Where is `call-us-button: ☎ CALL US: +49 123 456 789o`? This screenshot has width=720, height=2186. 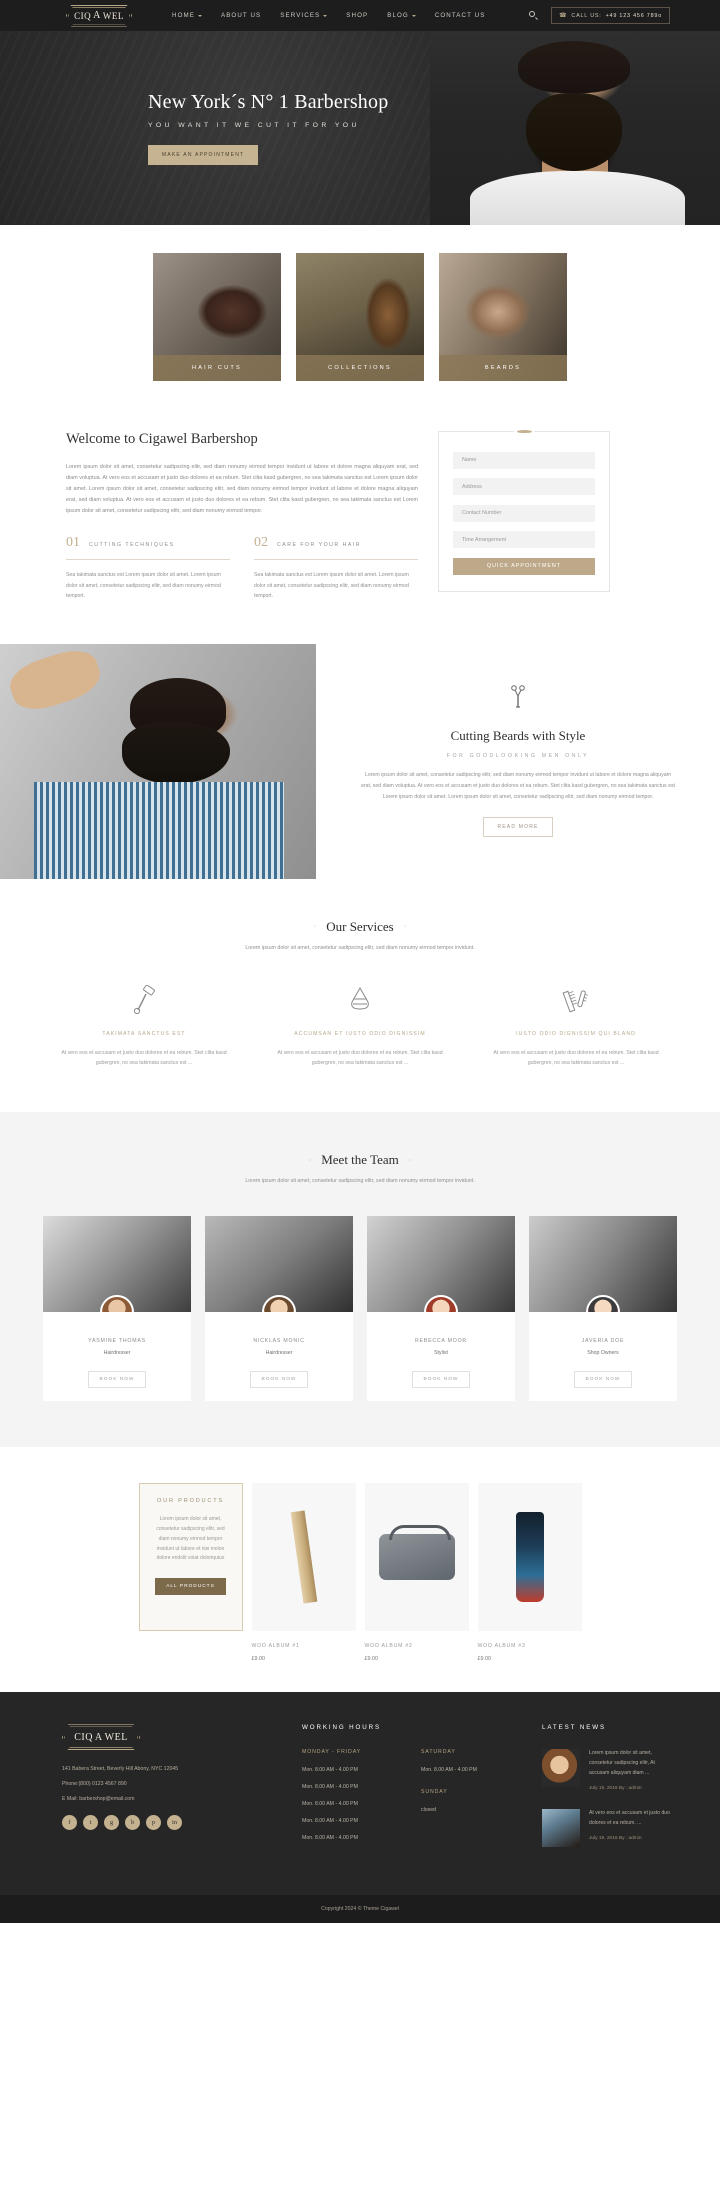
call-us-button: ☎ CALL US: +49 123 456 789o is located at coordinates (610, 15).